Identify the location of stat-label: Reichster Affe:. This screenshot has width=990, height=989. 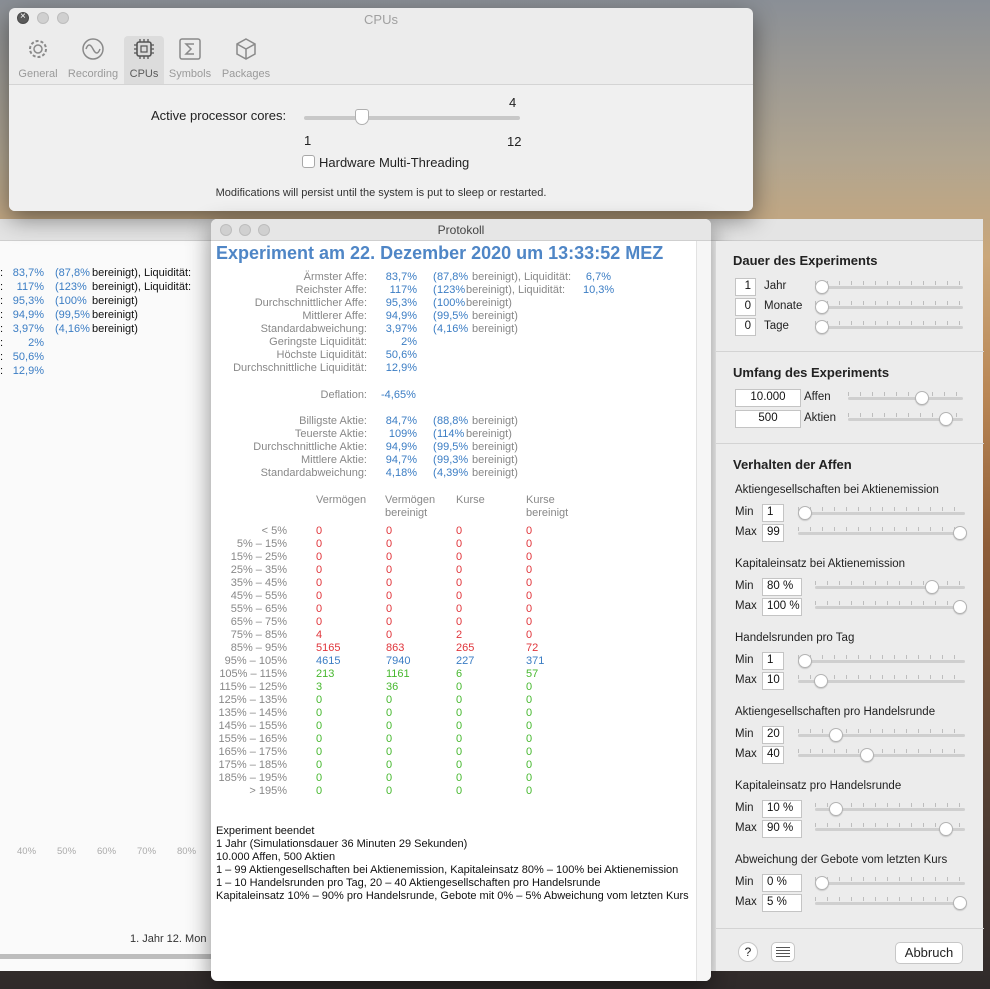
(331, 290).